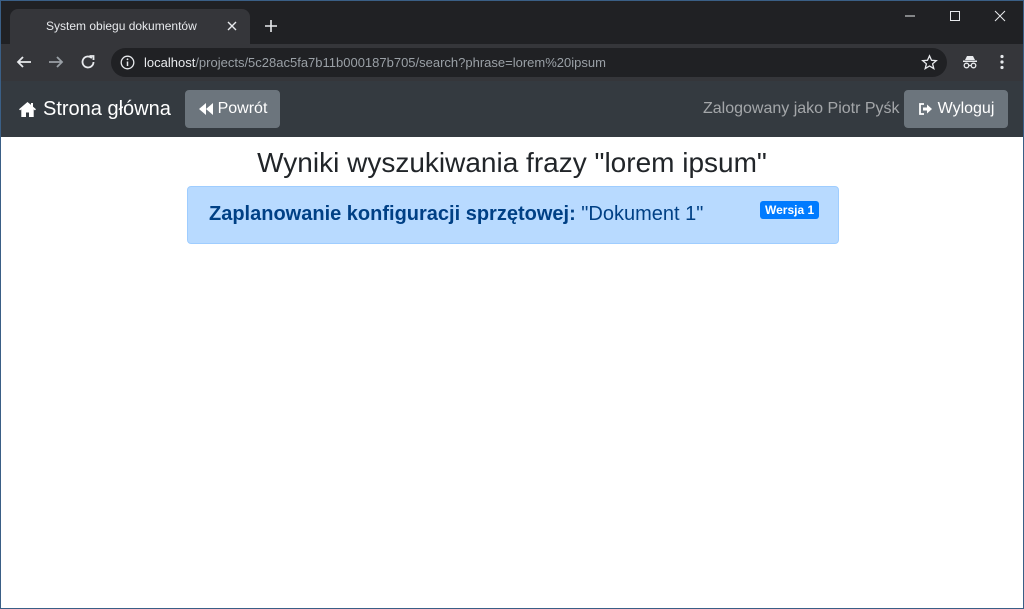  What do you see at coordinates (929, 62) in the screenshot?
I see `star-icon` at bounding box center [929, 62].